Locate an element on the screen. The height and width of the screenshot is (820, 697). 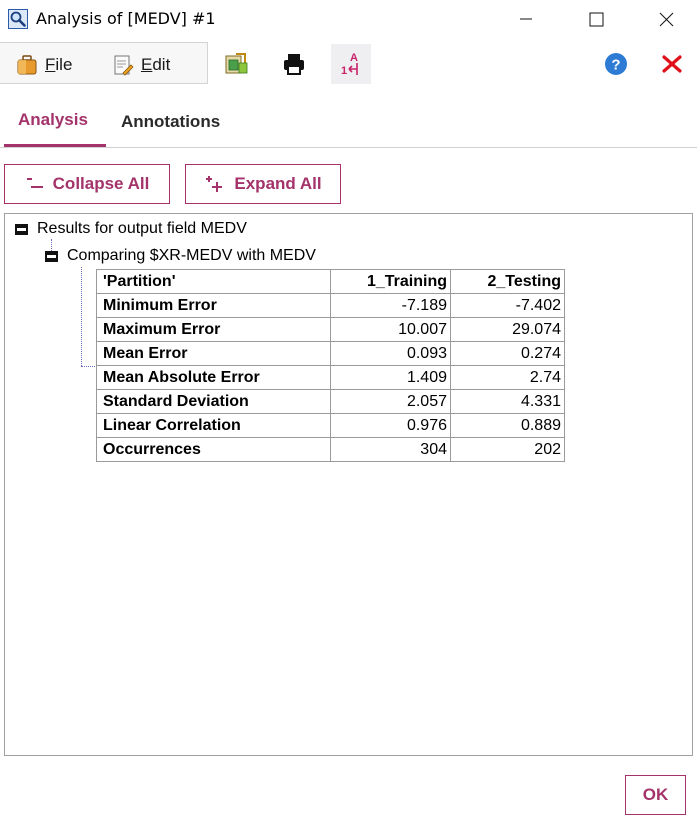
tab-annotations: Annotations is located at coordinates (170, 122).